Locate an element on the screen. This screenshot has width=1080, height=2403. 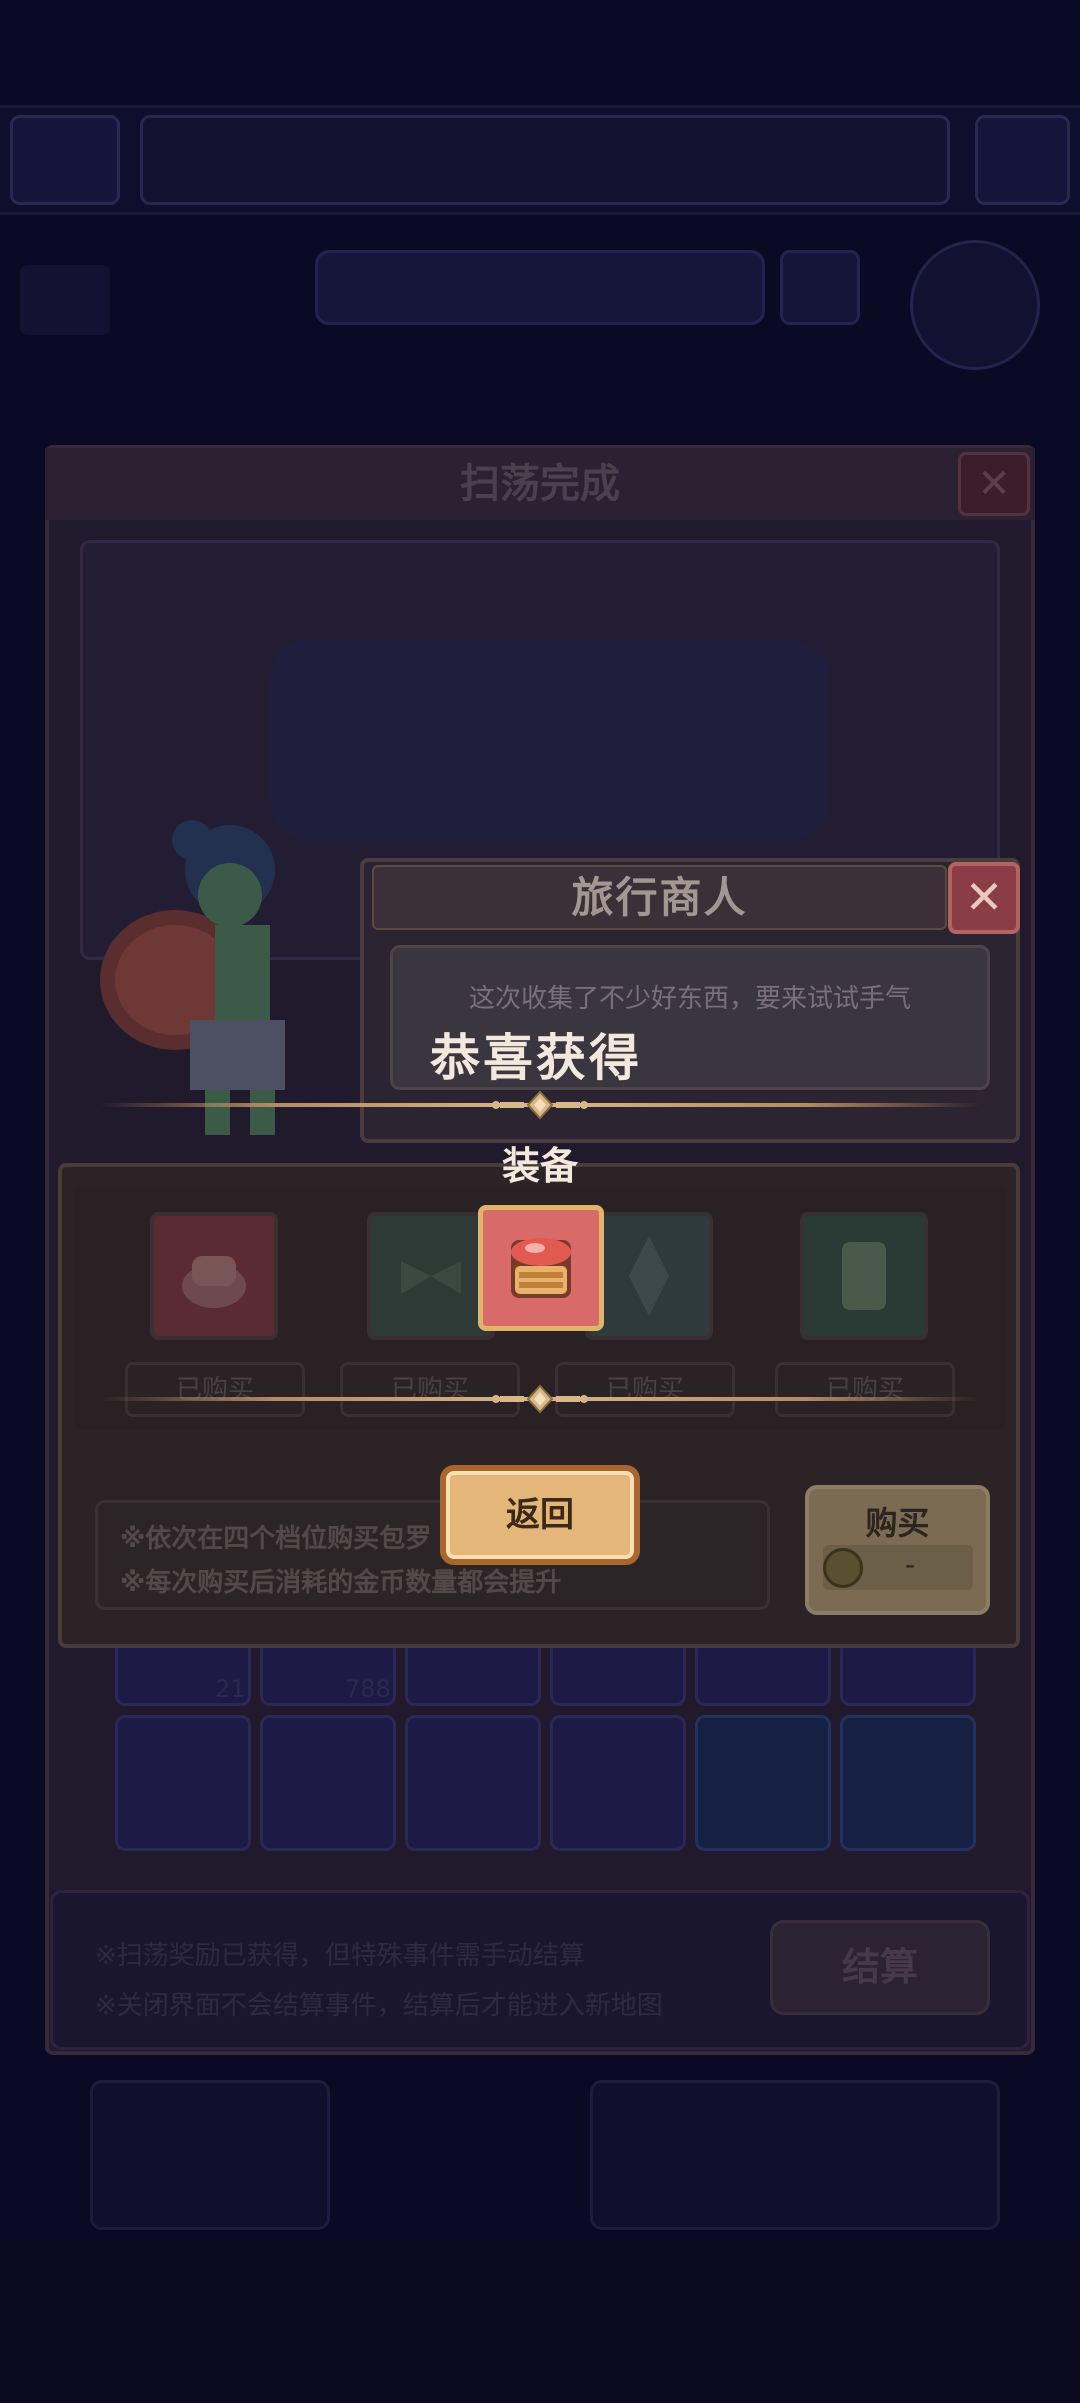
reward-grid is located at coordinates (543, 1750).